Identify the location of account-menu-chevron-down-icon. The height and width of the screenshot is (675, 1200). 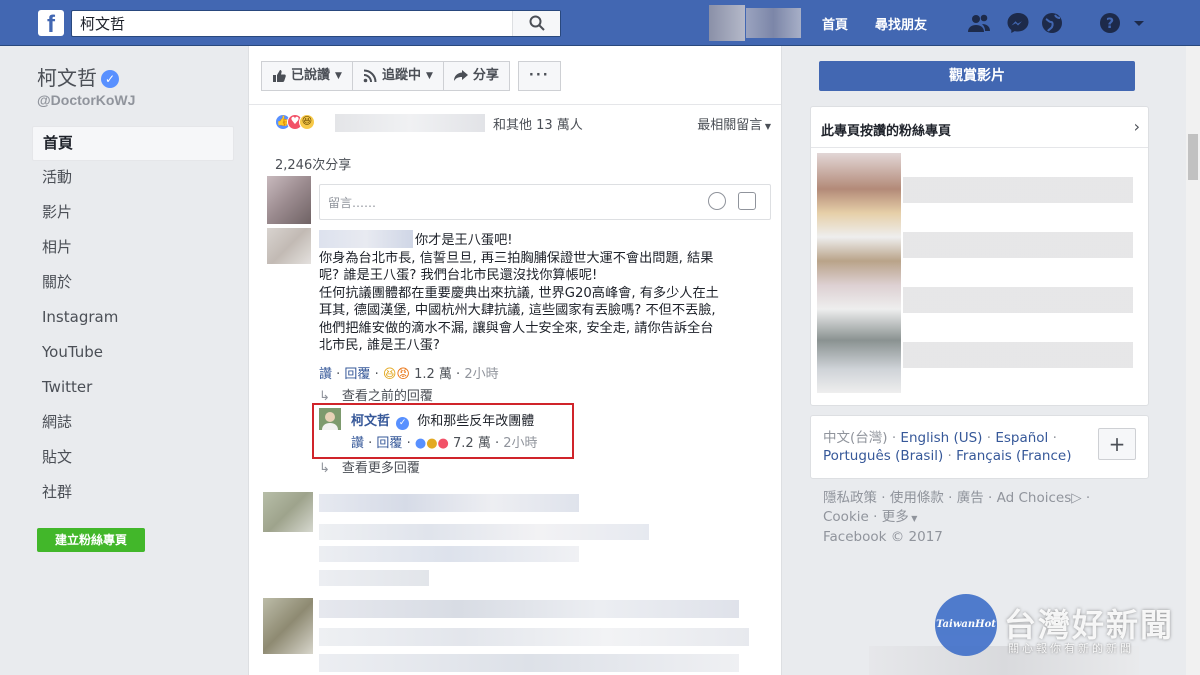
(1139, 23).